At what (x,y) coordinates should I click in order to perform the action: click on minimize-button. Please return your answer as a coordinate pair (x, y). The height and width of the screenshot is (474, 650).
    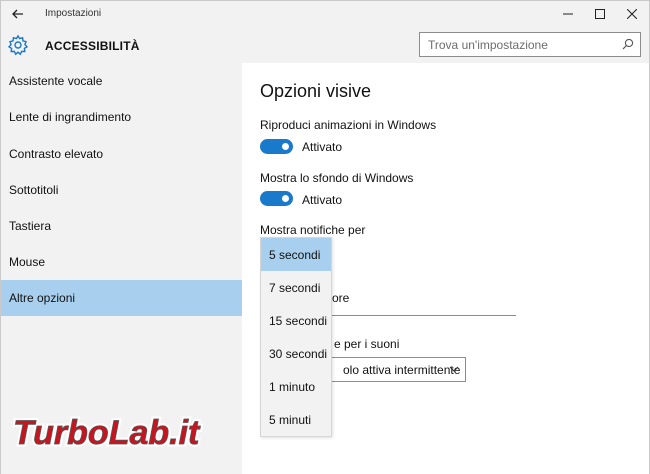
    Looking at the image, I should click on (568, 14).